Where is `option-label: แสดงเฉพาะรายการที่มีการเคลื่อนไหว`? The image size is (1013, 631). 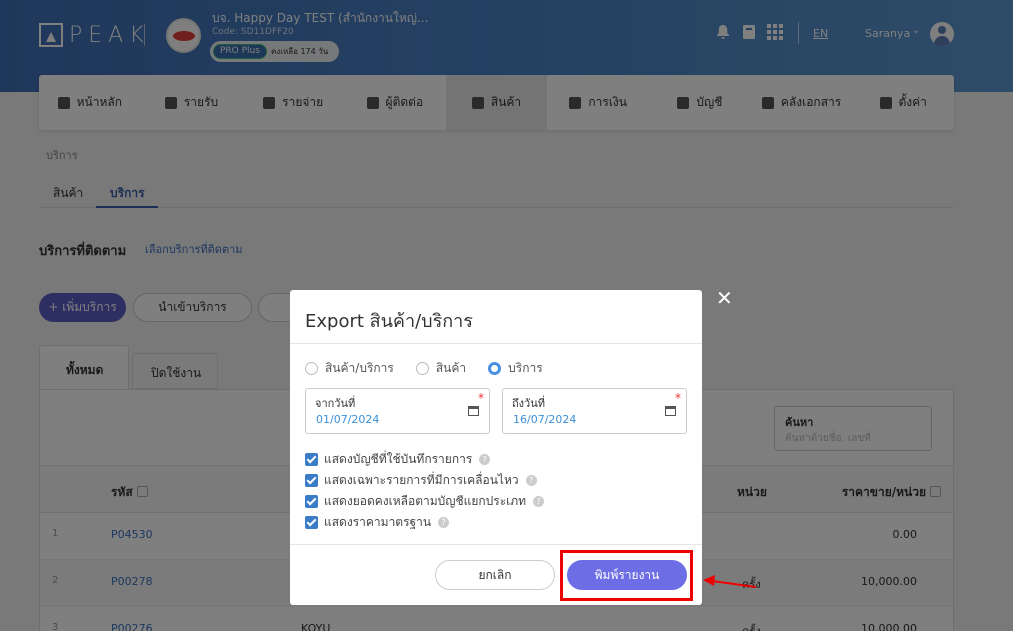 option-label: แสดงเฉพาะรายการที่มีการเคลื่อนไหว is located at coordinates (421, 480).